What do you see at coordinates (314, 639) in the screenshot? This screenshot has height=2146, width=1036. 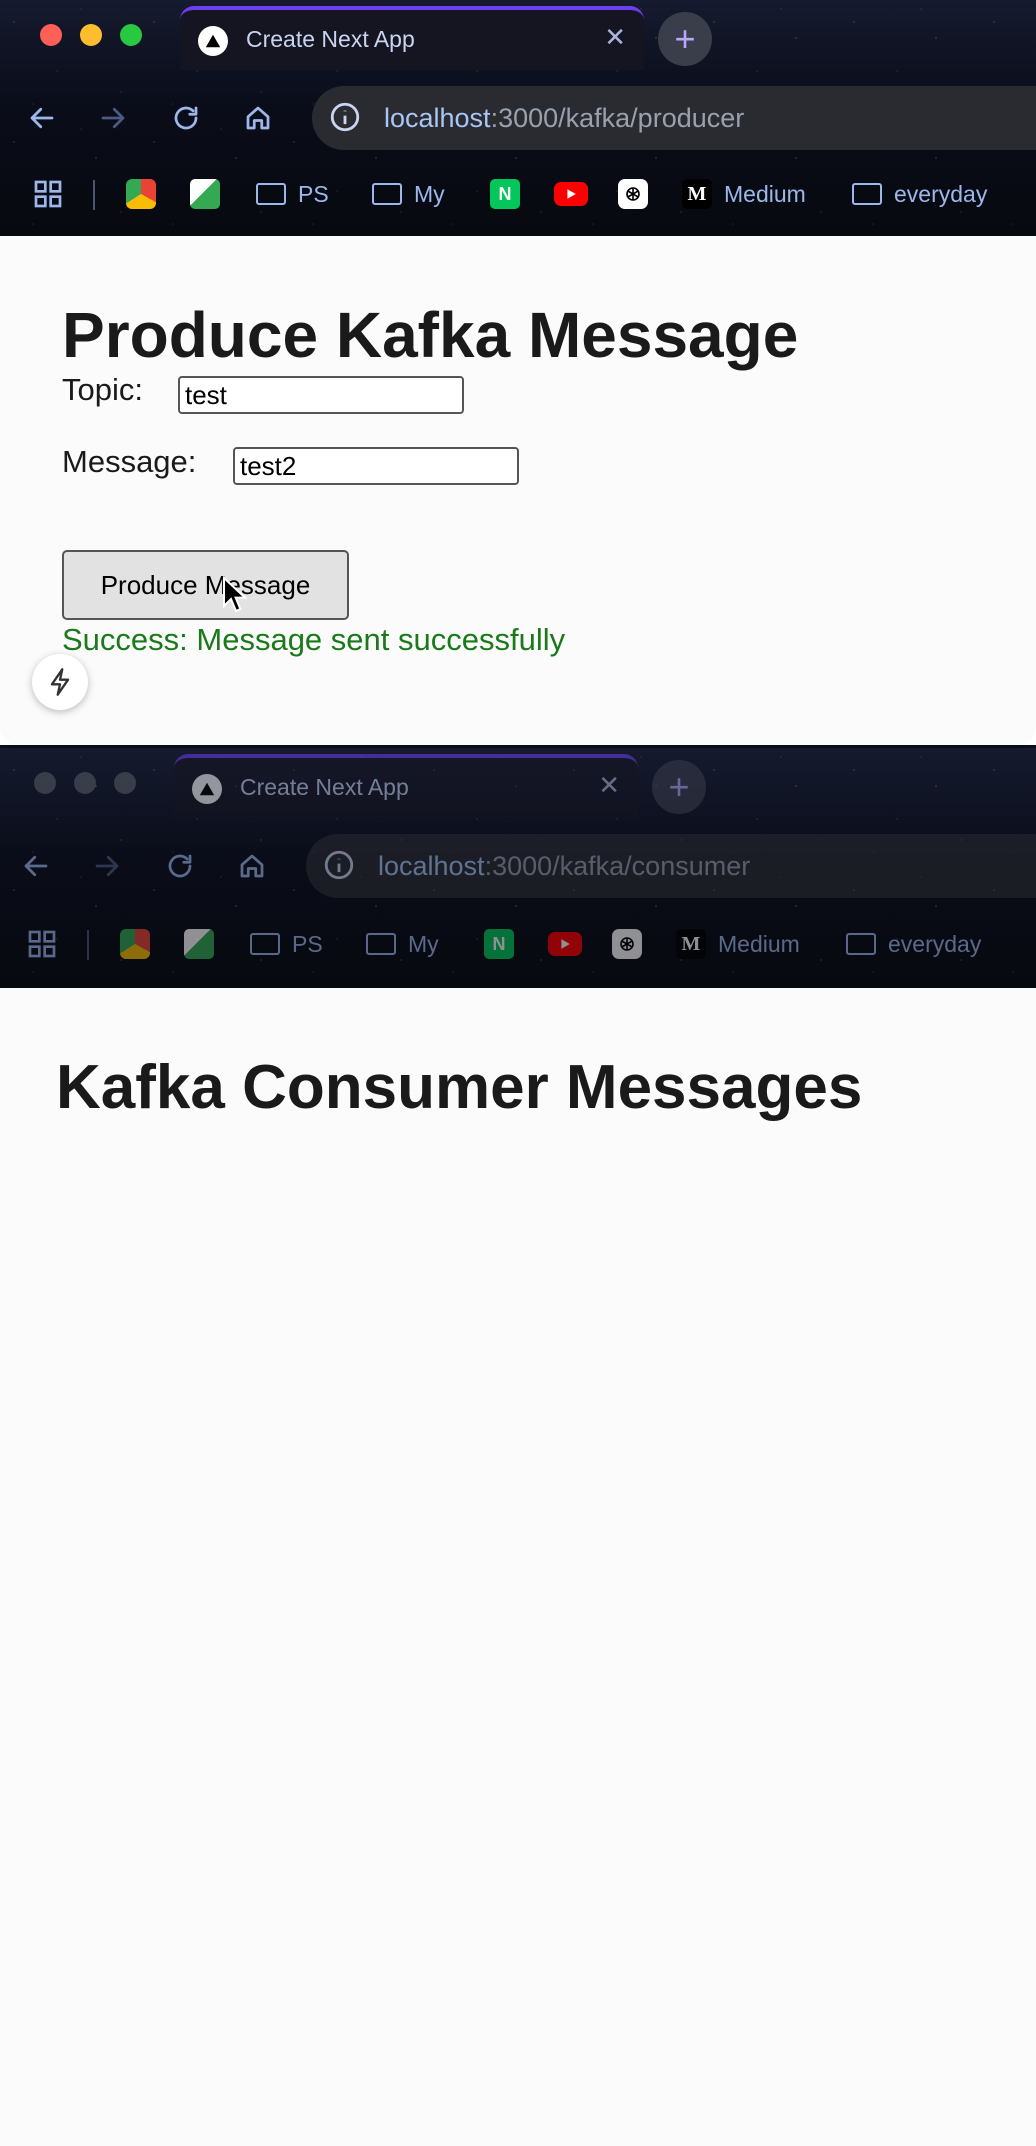 I see `success-message: Success: Message sent successfully` at bounding box center [314, 639].